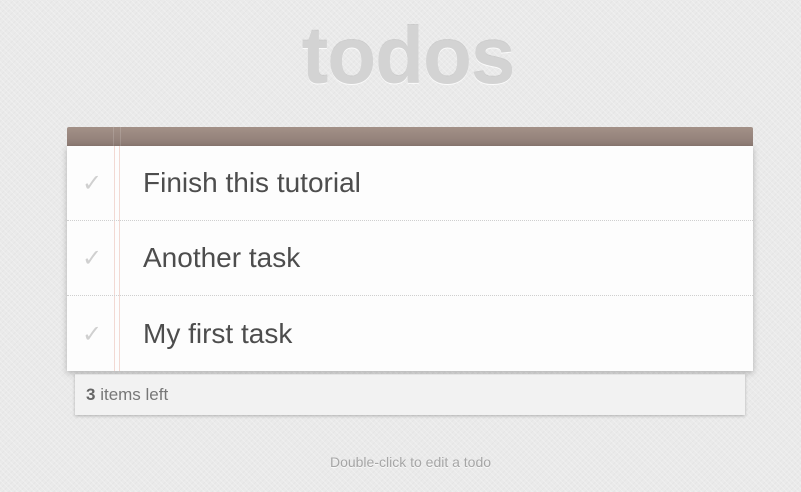 This screenshot has width=801, height=492. What do you see at coordinates (217, 334) in the screenshot?
I see `todo-label: My first task` at bounding box center [217, 334].